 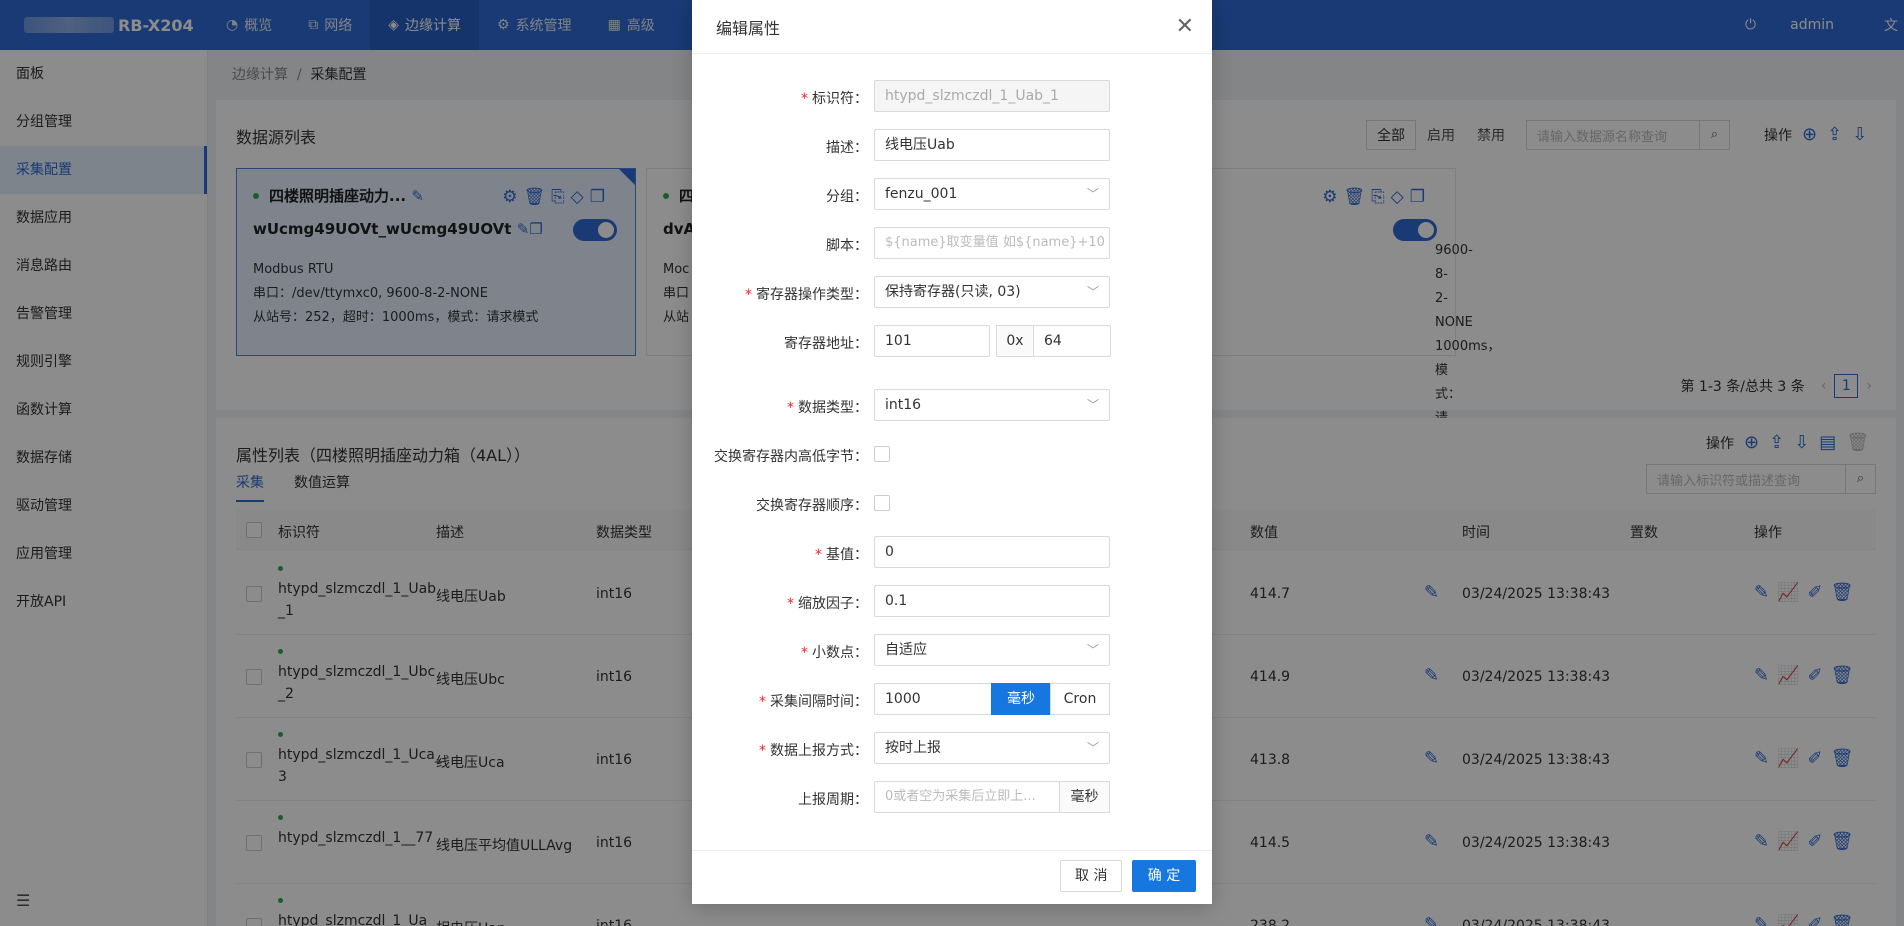 What do you see at coordinates (1080, 699) in the screenshot?
I see `unit-cron-button: Cron` at bounding box center [1080, 699].